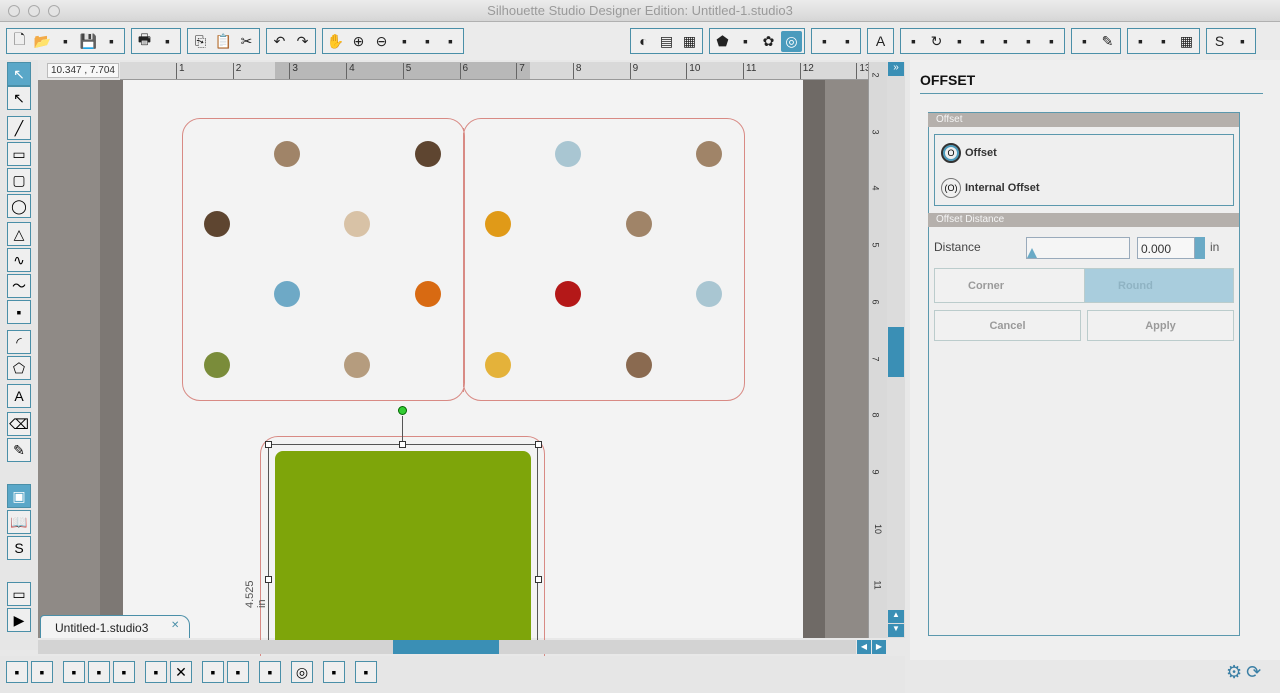  What do you see at coordinates (238, 672) in the screenshot?
I see `send-backward-icon: ▪` at bounding box center [238, 672].